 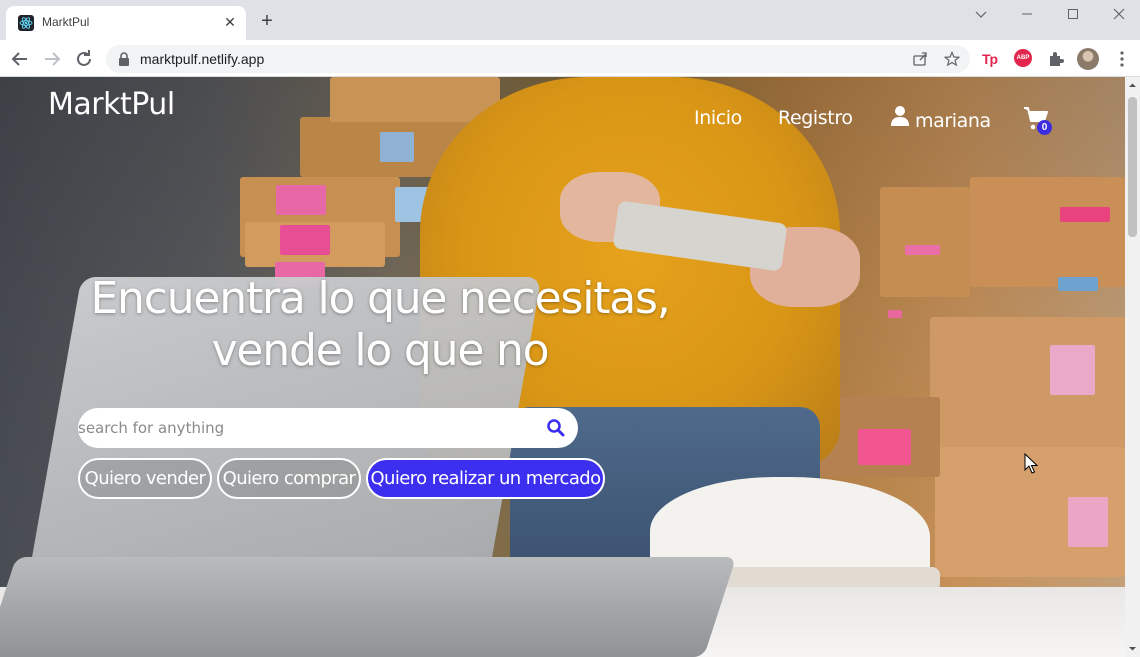 What do you see at coordinates (380, 350) in the screenshot?
I see `hero-headline-line2: vende lo que no` at bounding box center [380, 350].